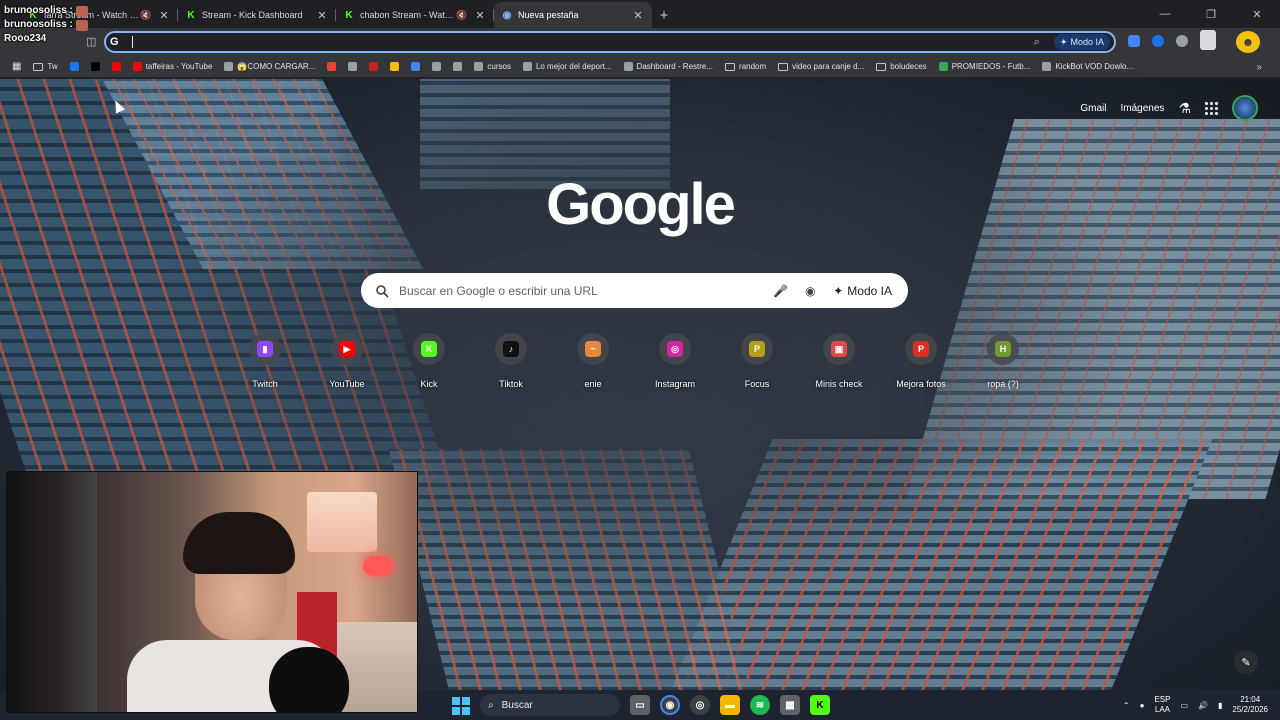  Describe the element at coordinates (1257, 14) in the screenshot. I see `close-window-button: ✕` at that location.